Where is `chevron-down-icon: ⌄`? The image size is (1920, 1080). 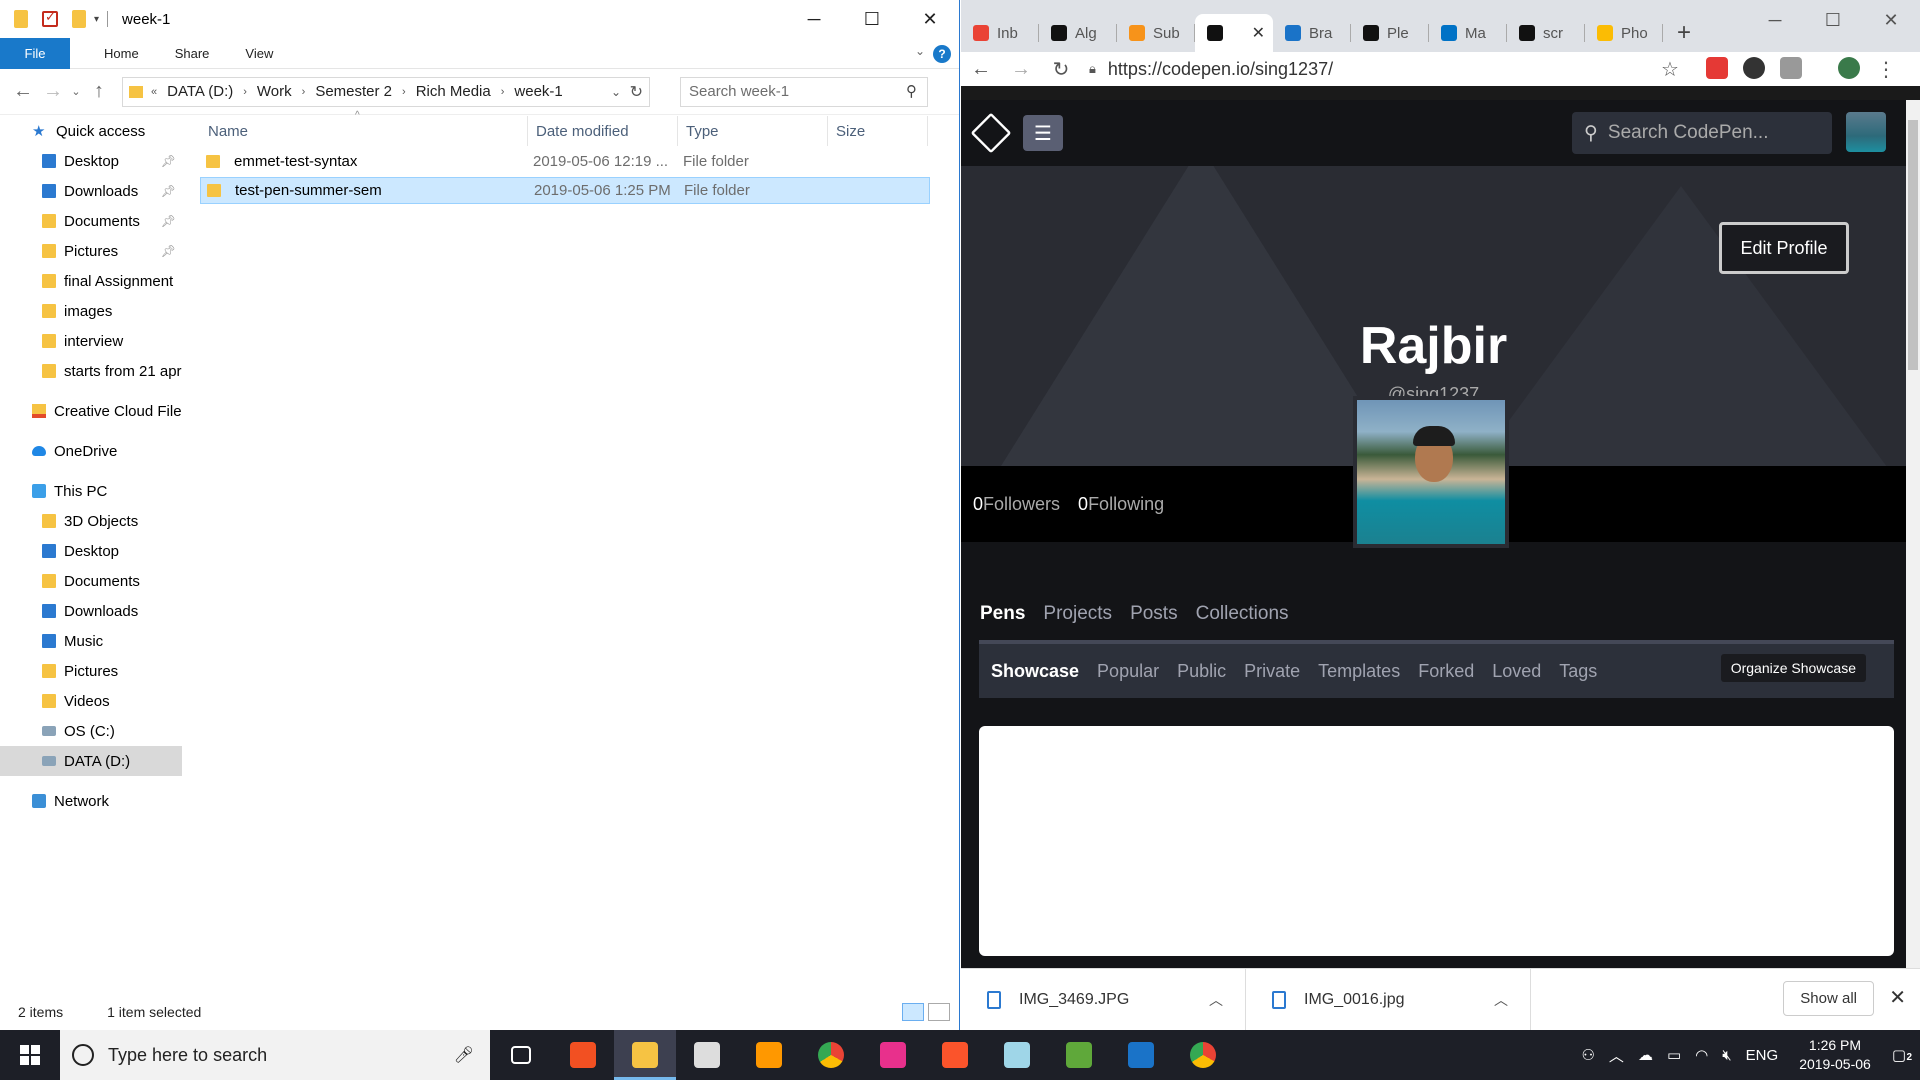 chevron-down-icon: ⌄ is located at coordinates (616, 92).